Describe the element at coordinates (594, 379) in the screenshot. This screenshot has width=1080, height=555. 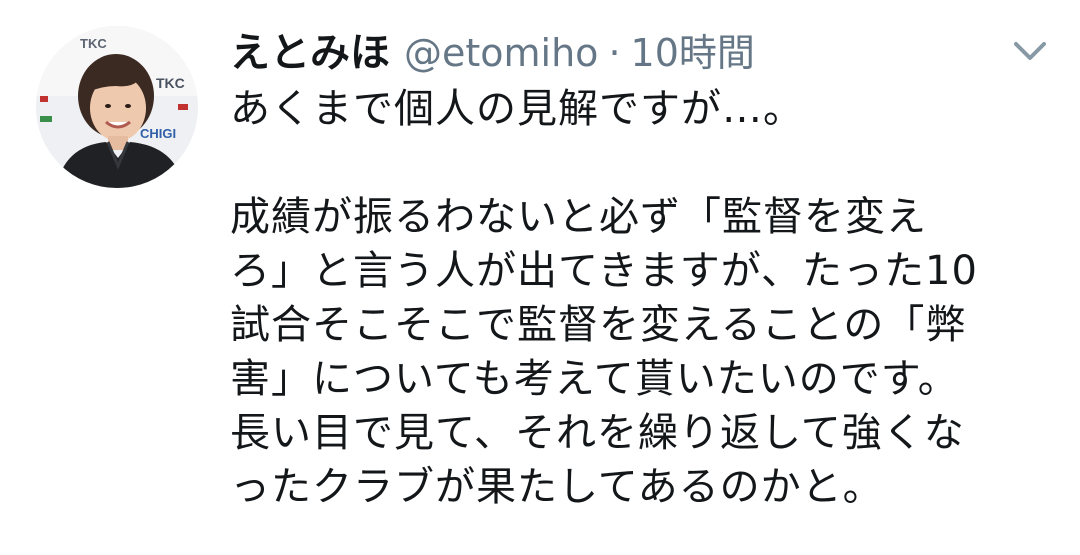
I see `tweet-text-line: 害」についても考えて貰いたいのです。` at that location.